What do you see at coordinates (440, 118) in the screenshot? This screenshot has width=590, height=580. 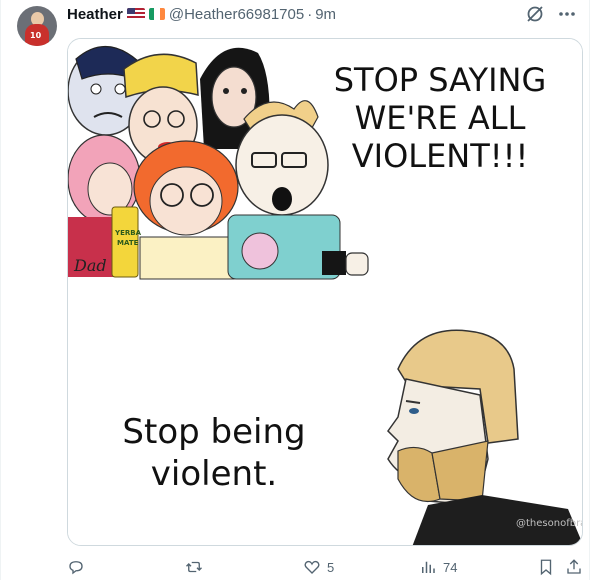 I see `meme-top-text-line2: WE'RE ALL` at bounding box center [440, 118].